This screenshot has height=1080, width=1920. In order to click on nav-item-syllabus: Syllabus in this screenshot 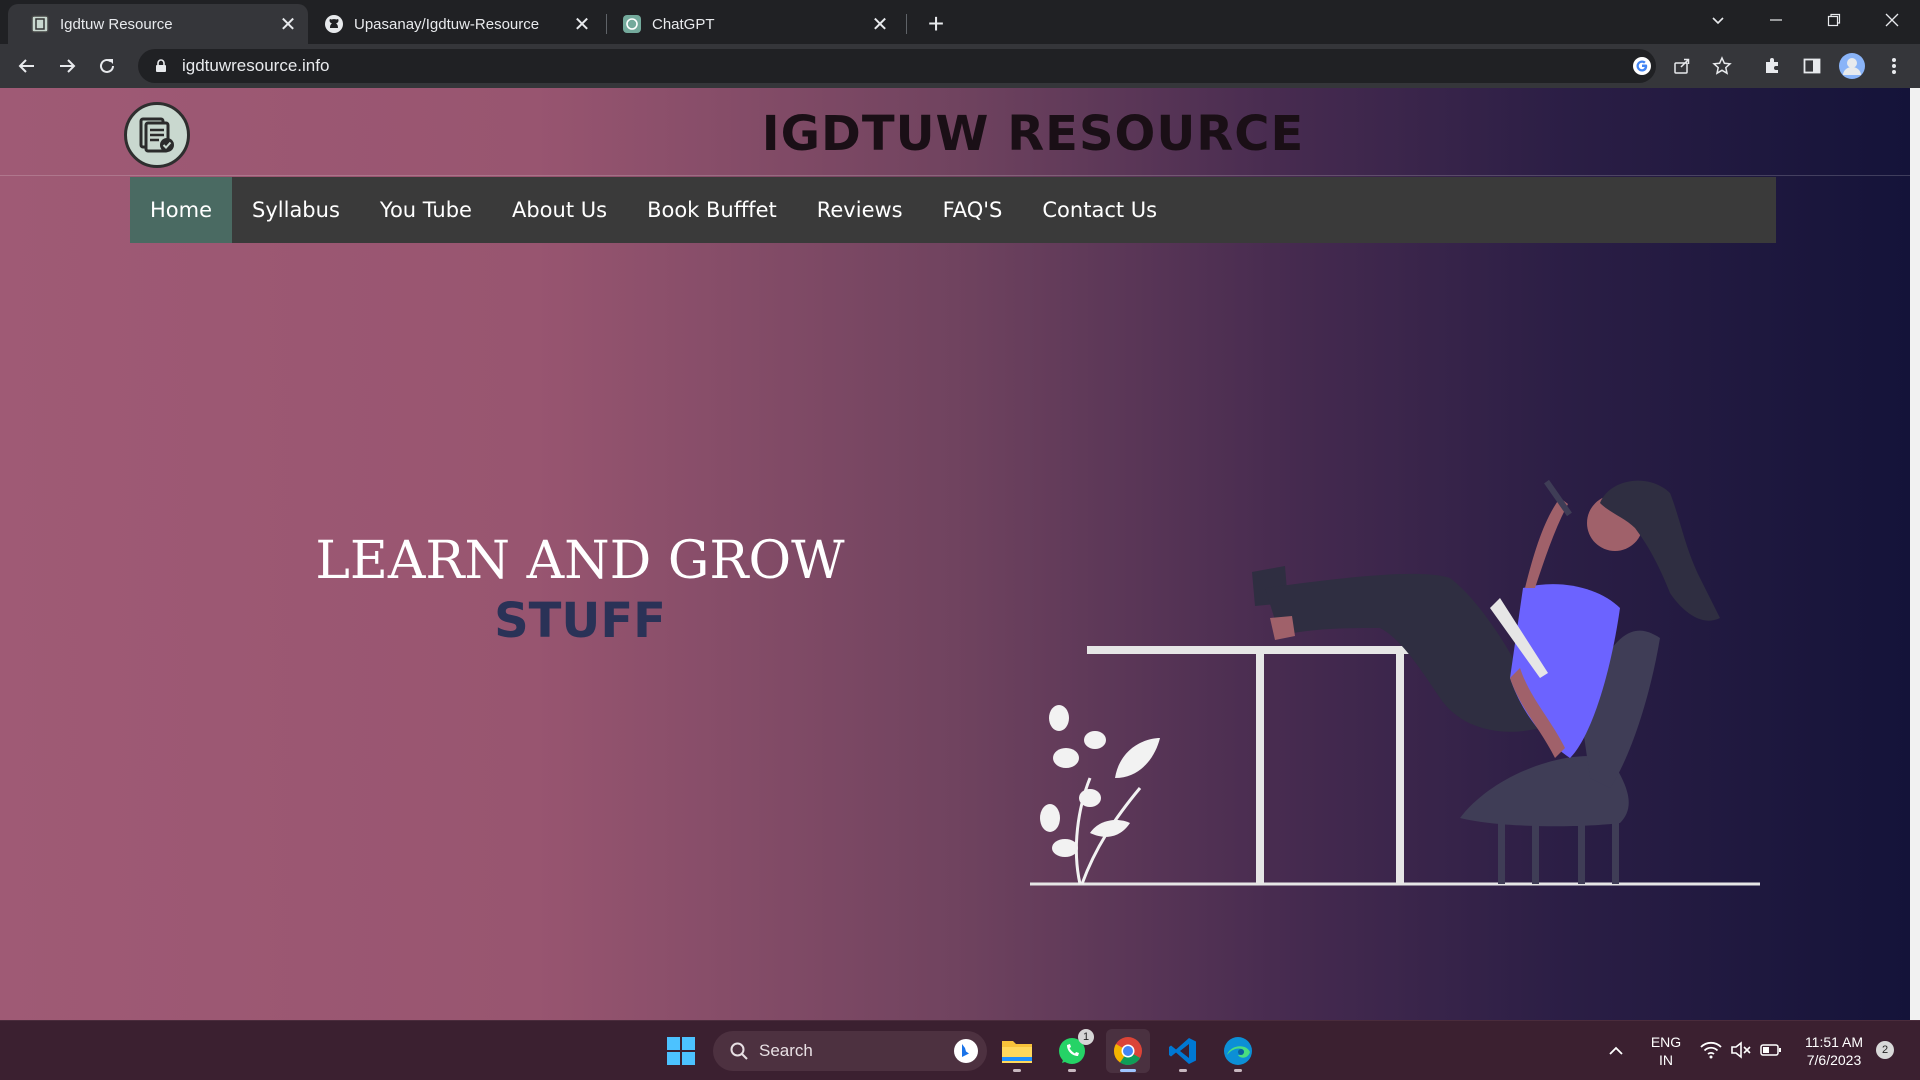, I will do `click(296, 210)`.